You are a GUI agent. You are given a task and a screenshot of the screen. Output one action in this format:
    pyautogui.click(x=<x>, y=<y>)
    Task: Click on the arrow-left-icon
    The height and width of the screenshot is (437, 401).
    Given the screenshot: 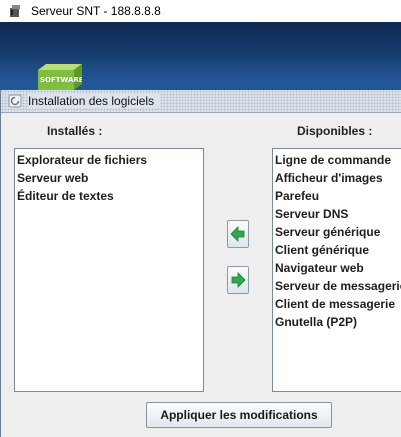 What is the action you would take?
    pyautogui.click(x=238, y=234)
    